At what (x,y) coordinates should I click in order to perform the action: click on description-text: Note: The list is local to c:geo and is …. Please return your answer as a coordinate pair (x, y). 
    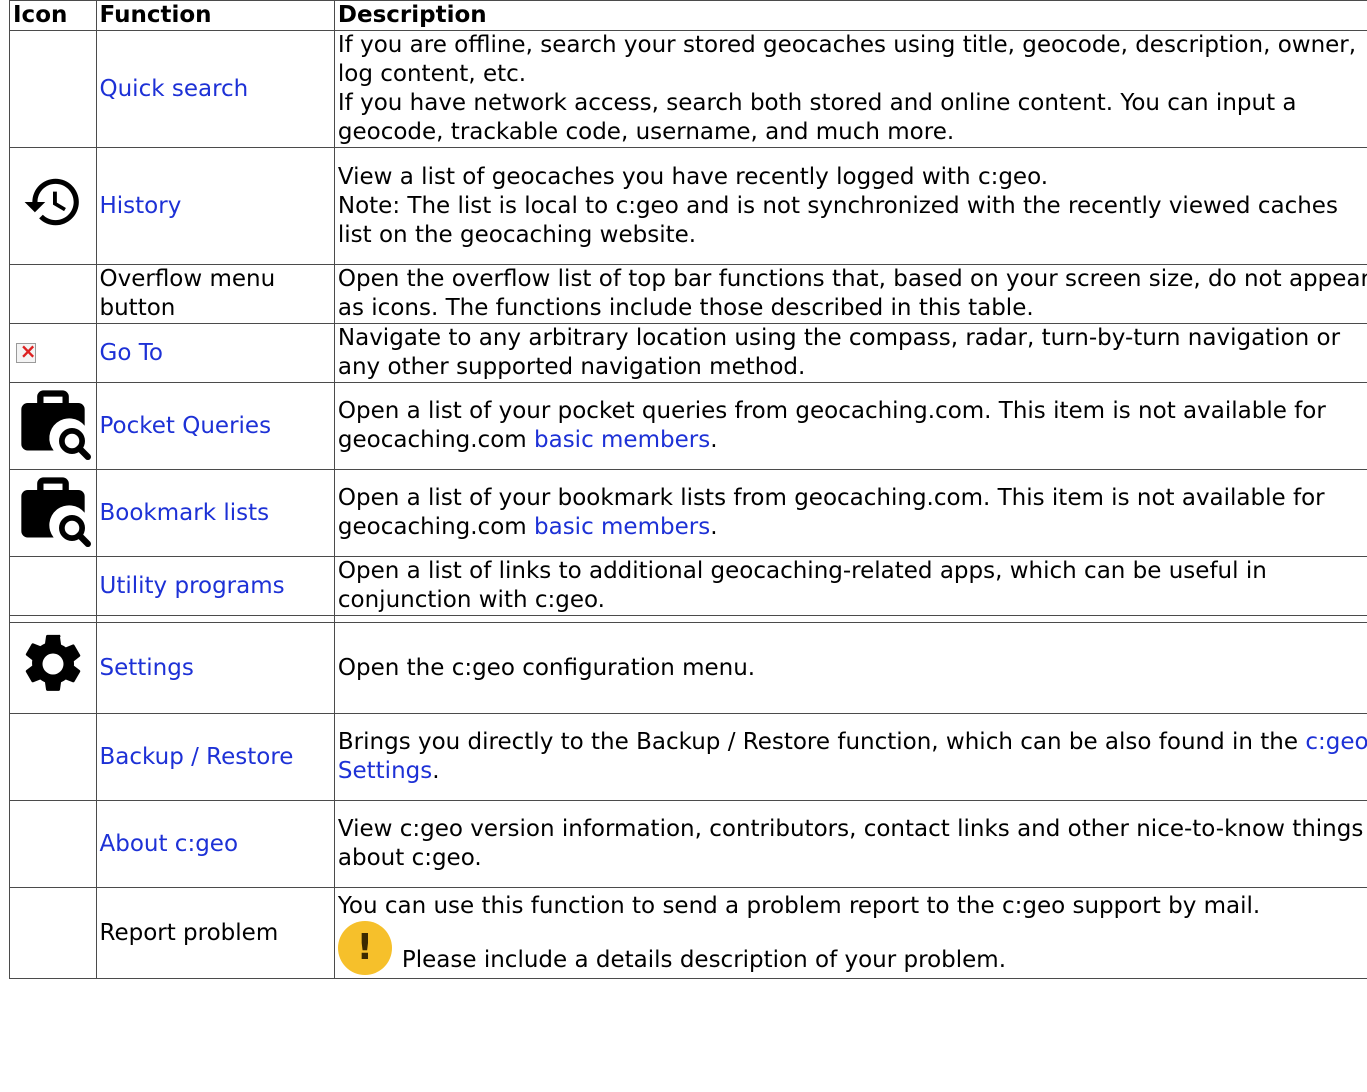
    Looking at the image, I should click on (837, 220).